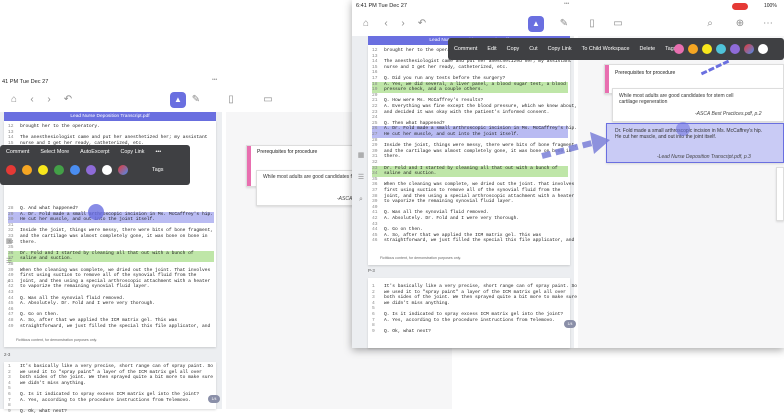 Image resolution: width=784 pixels, height=414 pixels. Describe the element at coordinates (533, 49) in the screenshot. I see `menu-item-cut: Cut` at that location.